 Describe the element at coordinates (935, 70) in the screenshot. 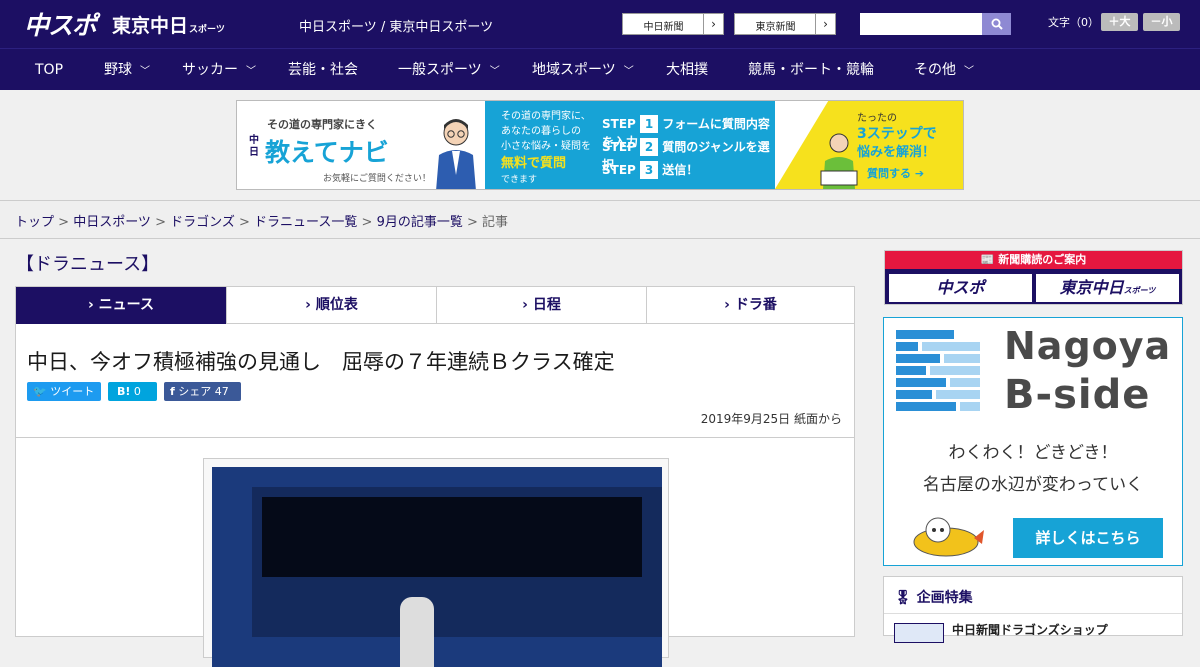

I see `nav-label: その他` at that location.